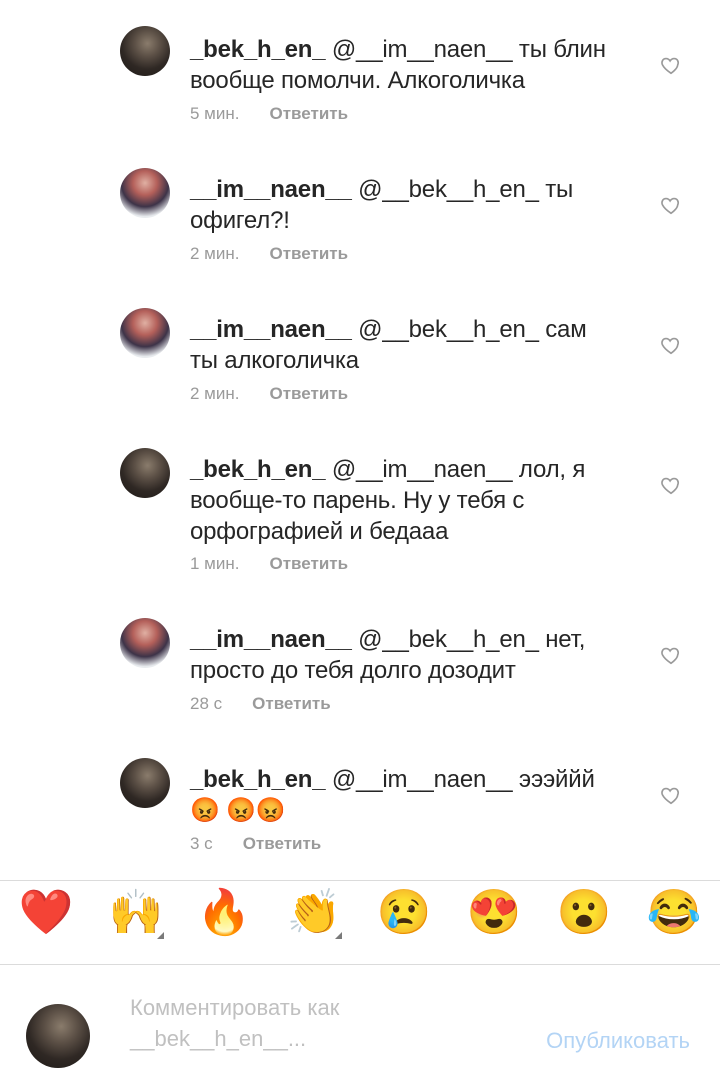 The image size is (720, 1074). Describe the element at coordinates (360, 922) in the screenshot. I see `emoji-reaction-bar: ❤️ 🙌 🔥 👏 😢 😍 😮 😂` at that location.